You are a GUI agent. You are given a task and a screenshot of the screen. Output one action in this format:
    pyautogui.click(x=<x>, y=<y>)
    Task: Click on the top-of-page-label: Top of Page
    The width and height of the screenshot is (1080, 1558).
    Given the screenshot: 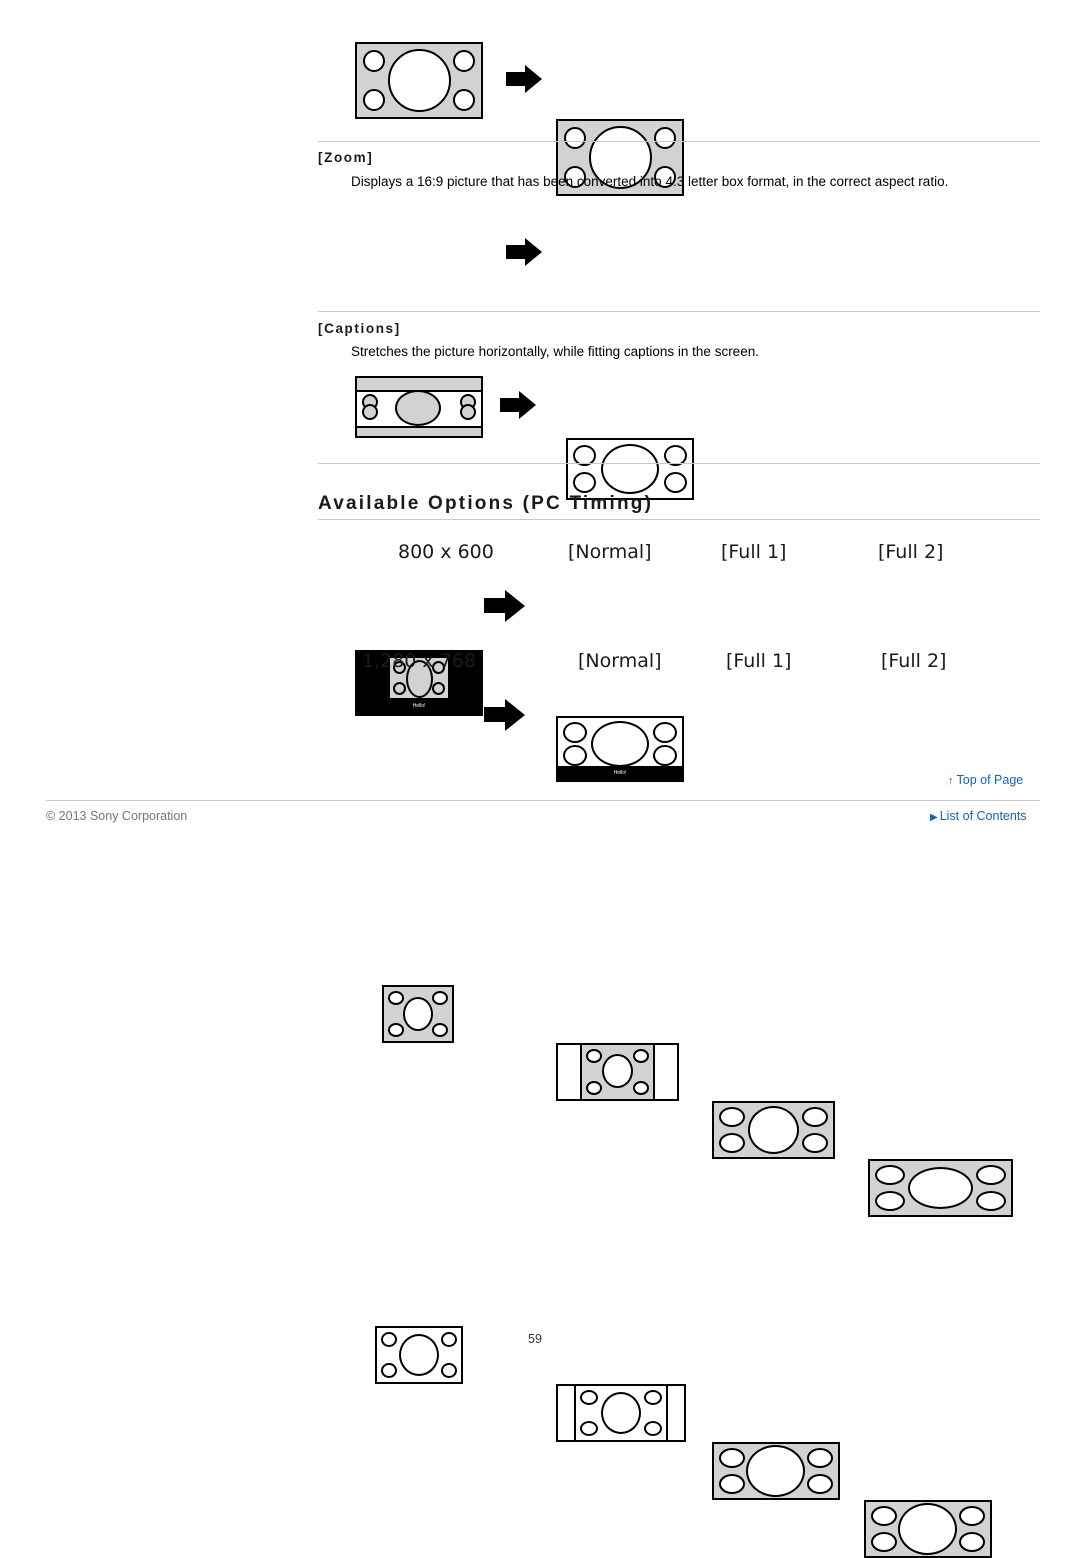 What is the action you would take?
    pyautogui.click(x=990, y=780)
    